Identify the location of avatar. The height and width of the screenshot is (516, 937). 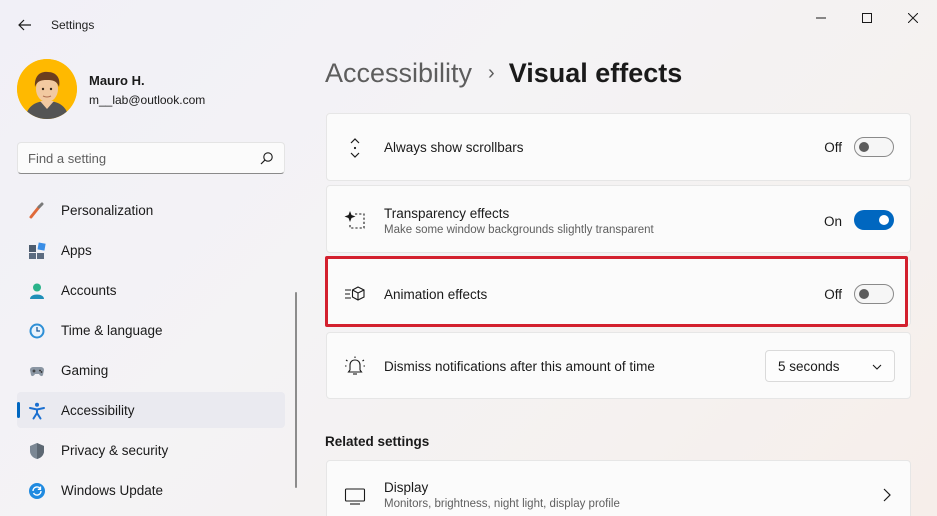
(47, 89).